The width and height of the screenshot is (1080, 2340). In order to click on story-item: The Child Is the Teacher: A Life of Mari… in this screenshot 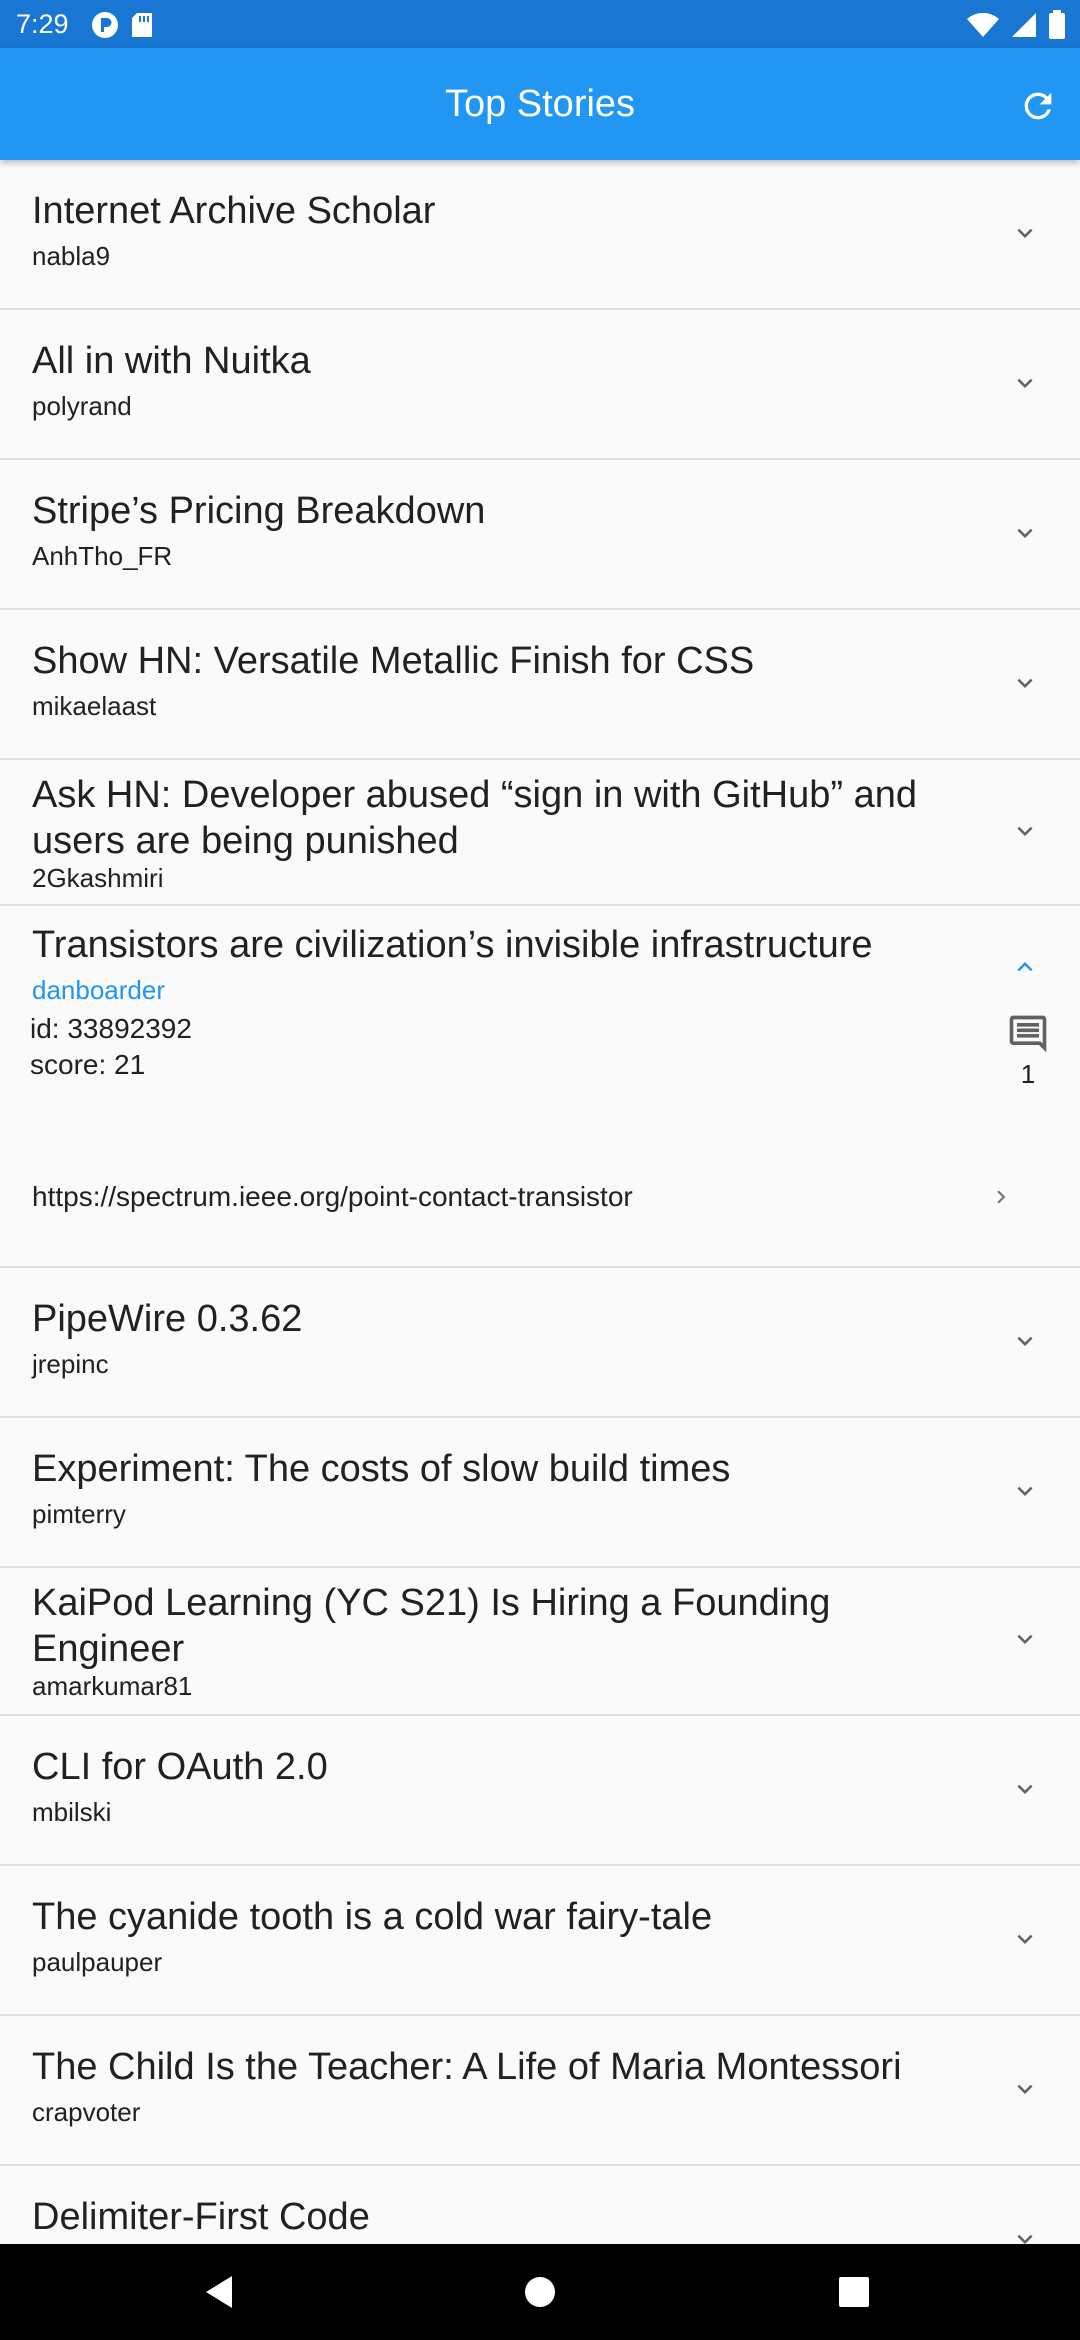, I will do `click(540, 2091)`.